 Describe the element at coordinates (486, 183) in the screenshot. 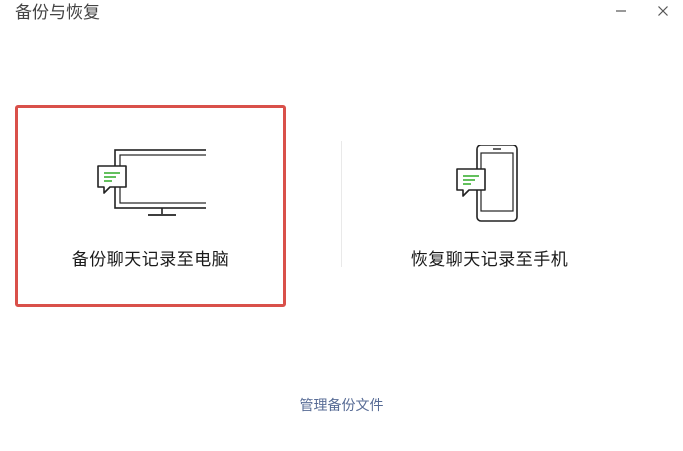

I see `phone-chat-icon` at that location.